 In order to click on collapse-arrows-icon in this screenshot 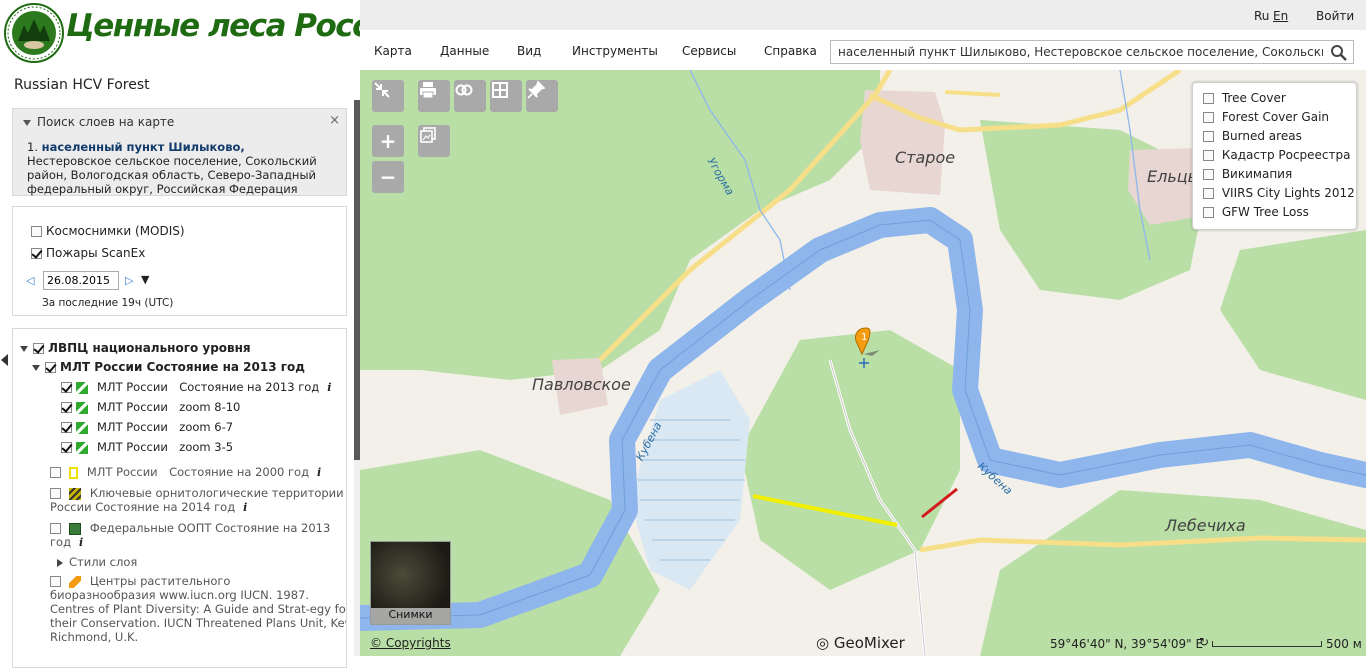, I will do `click(382, 90)`.